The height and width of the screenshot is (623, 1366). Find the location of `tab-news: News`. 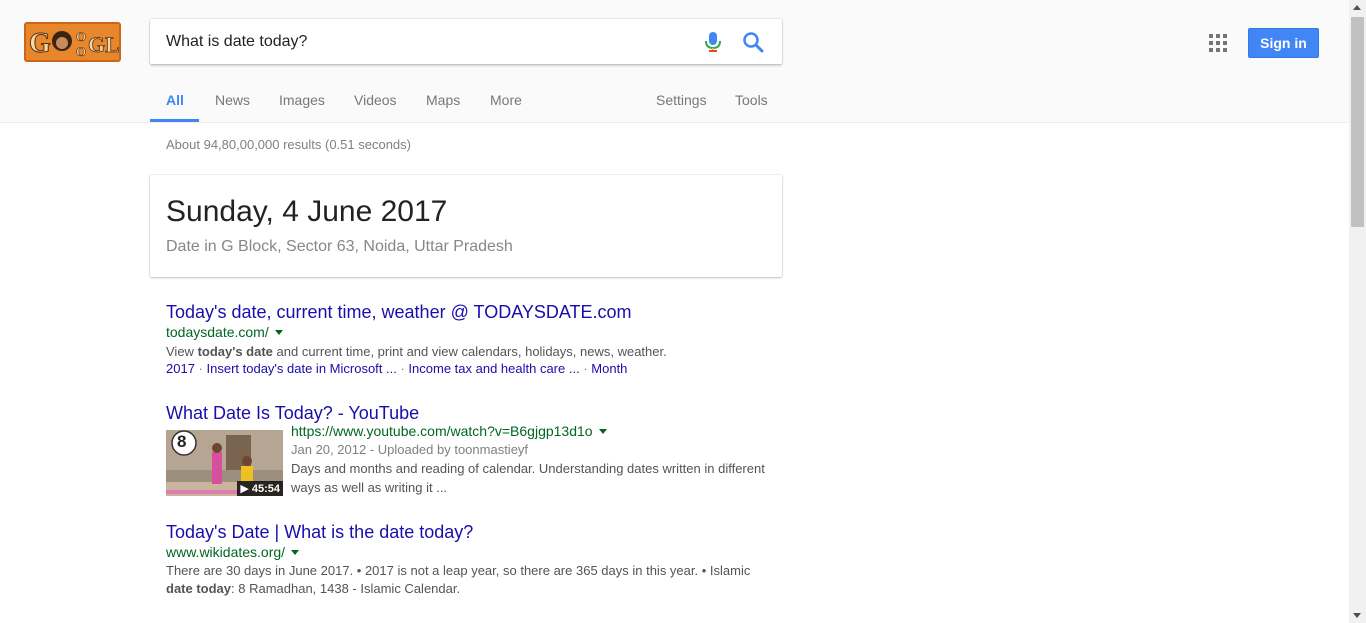

tab-news: News is located at coordinates (232, 100).